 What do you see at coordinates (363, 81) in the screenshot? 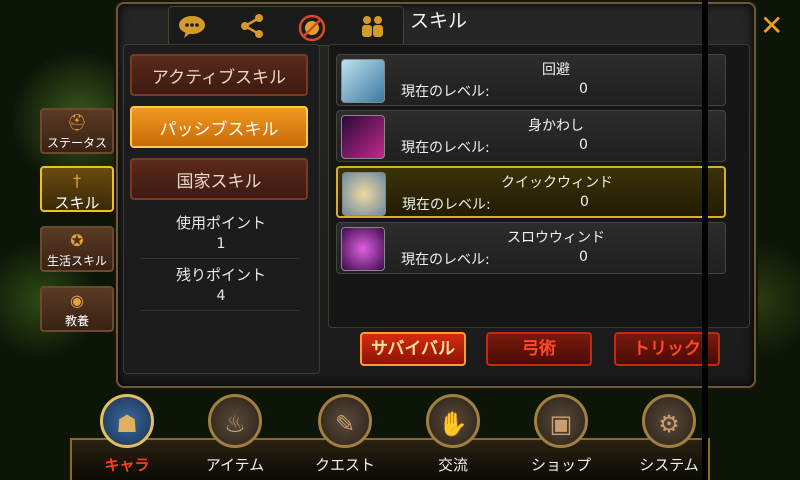
I see `evade-icon` at bounding box center [363, 81].